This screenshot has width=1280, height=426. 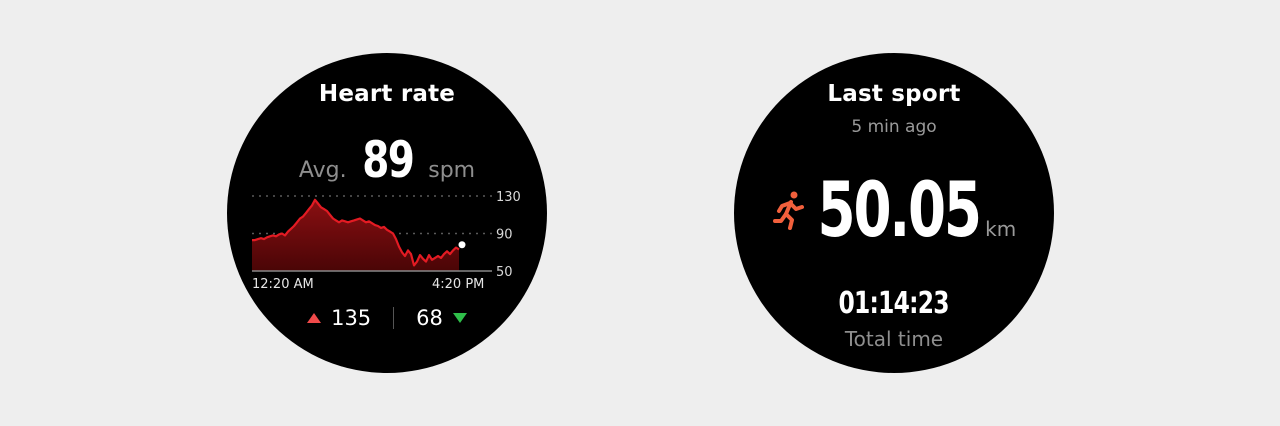 What do you see at coordinates (504, 271) in the screenshot?
I see `y-tick-label: 50` at bounding box center [504, 271].